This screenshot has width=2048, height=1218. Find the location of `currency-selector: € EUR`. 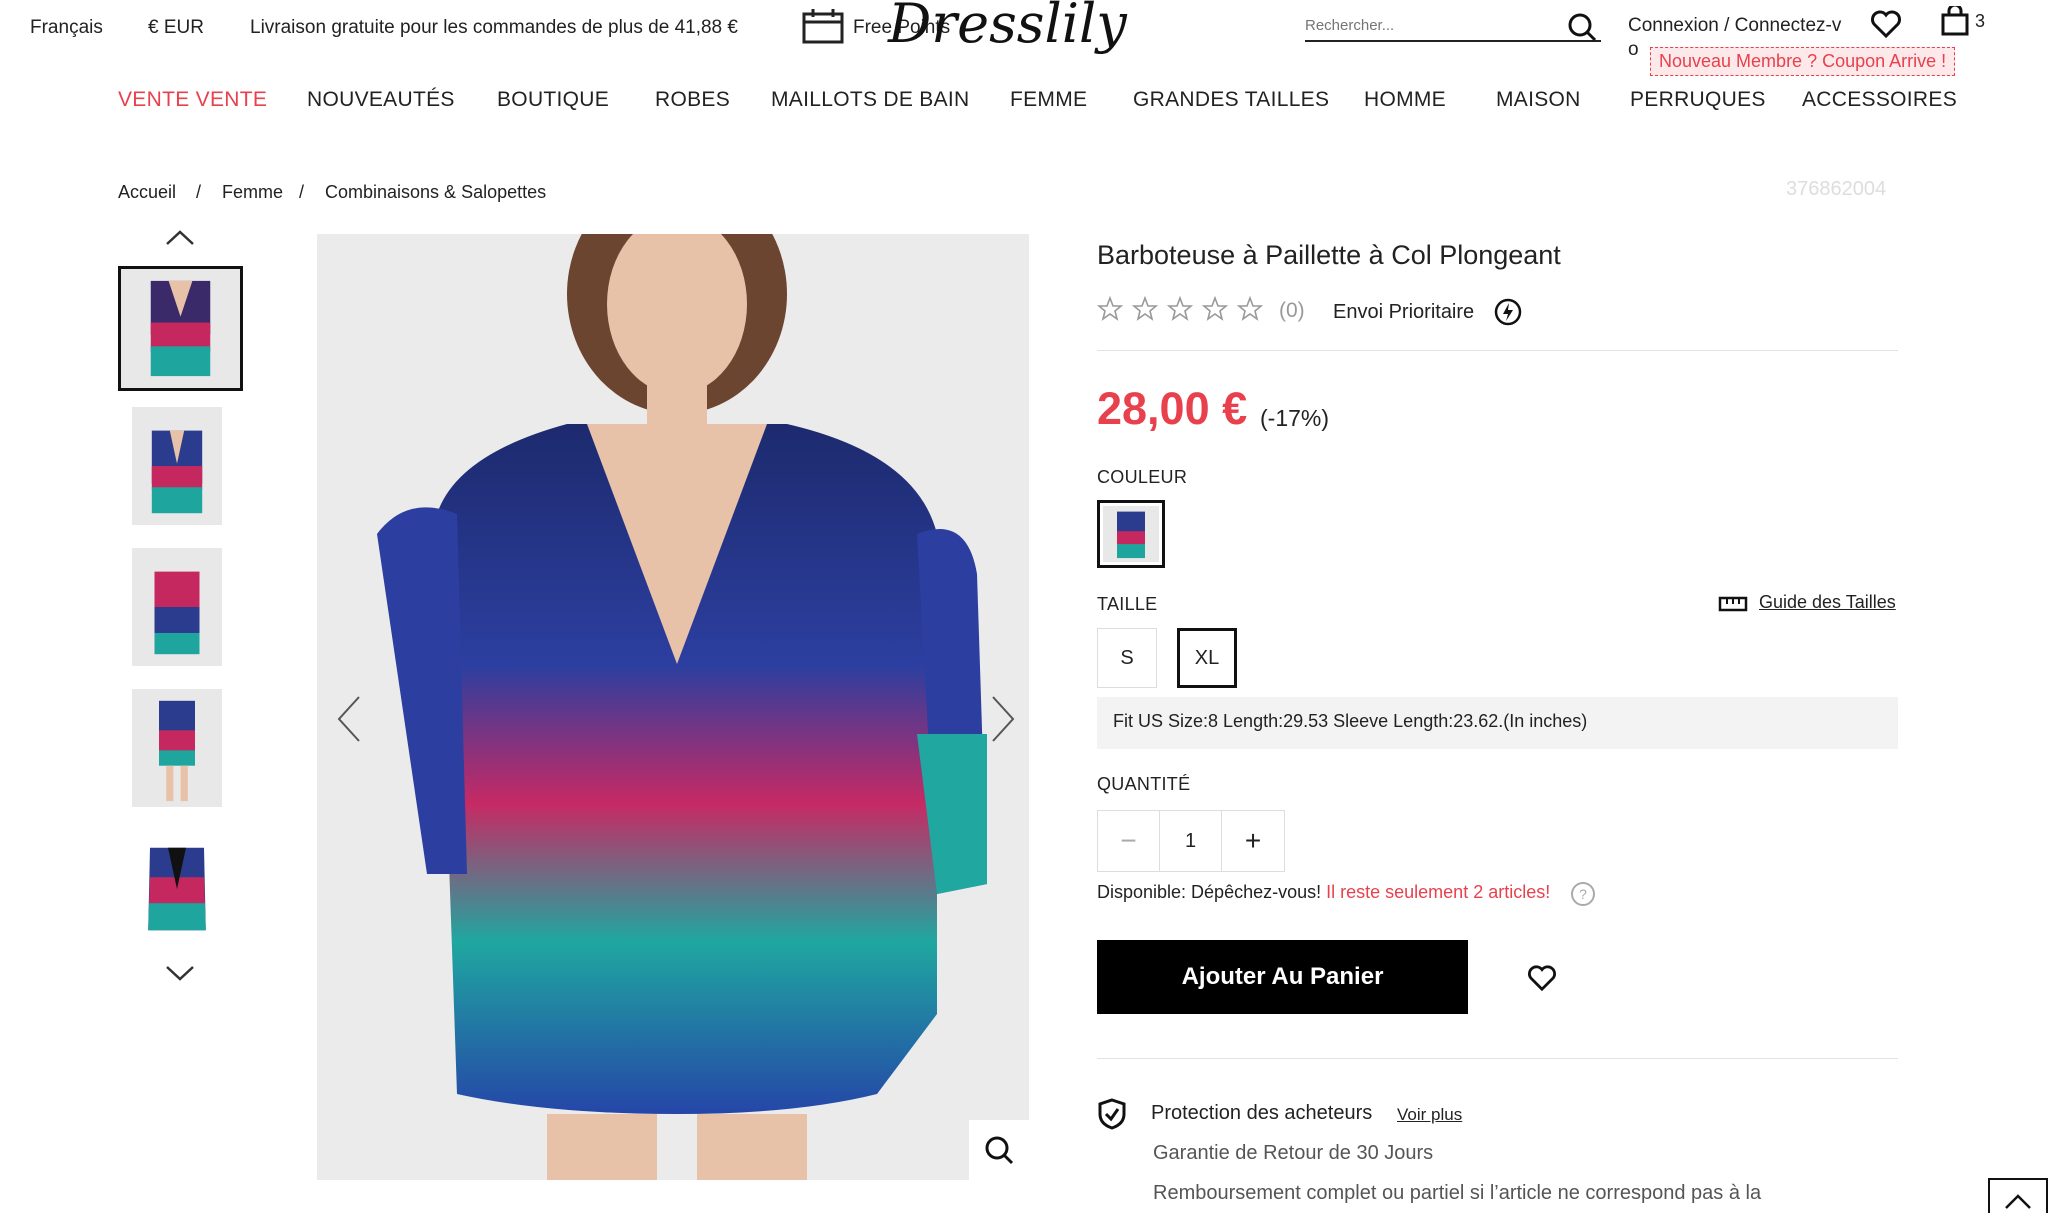

currency-selector: € EUR is located at coordinates (176, 28).